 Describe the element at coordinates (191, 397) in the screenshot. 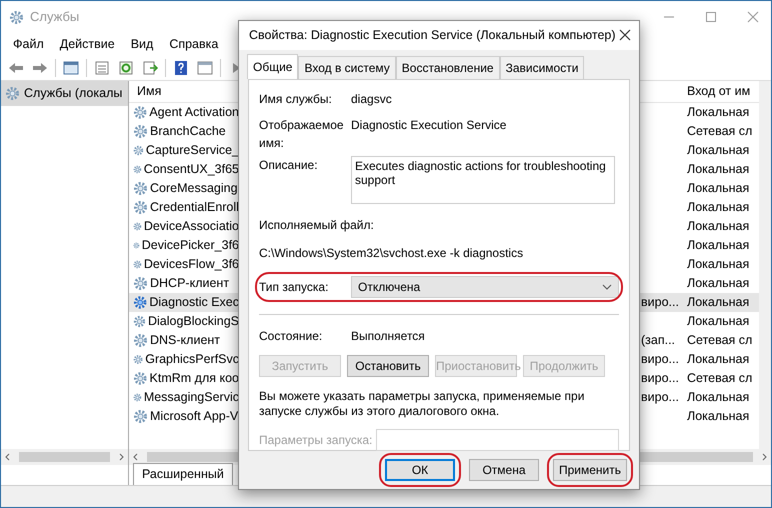

I see `service-name: MessagingServic` at that location.